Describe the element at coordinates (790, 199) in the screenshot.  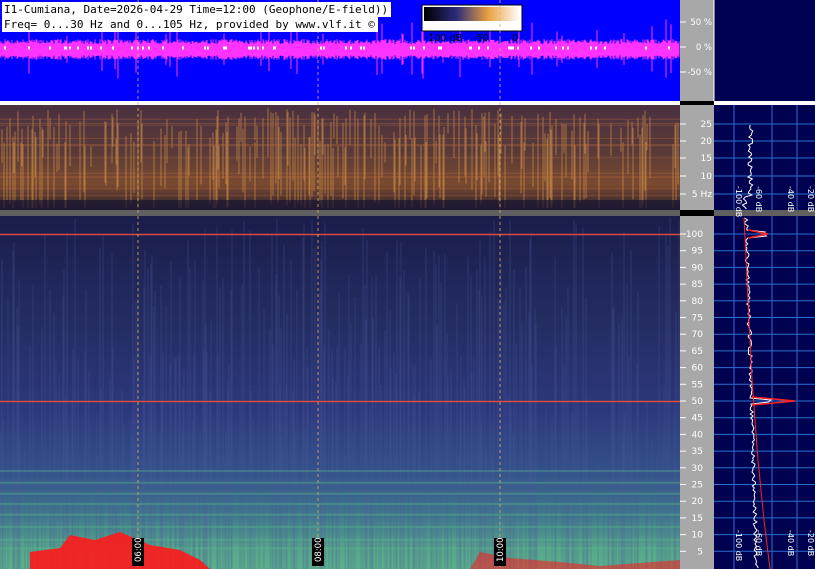
I see `low-profile-tick-label: -40 dB` at that location.